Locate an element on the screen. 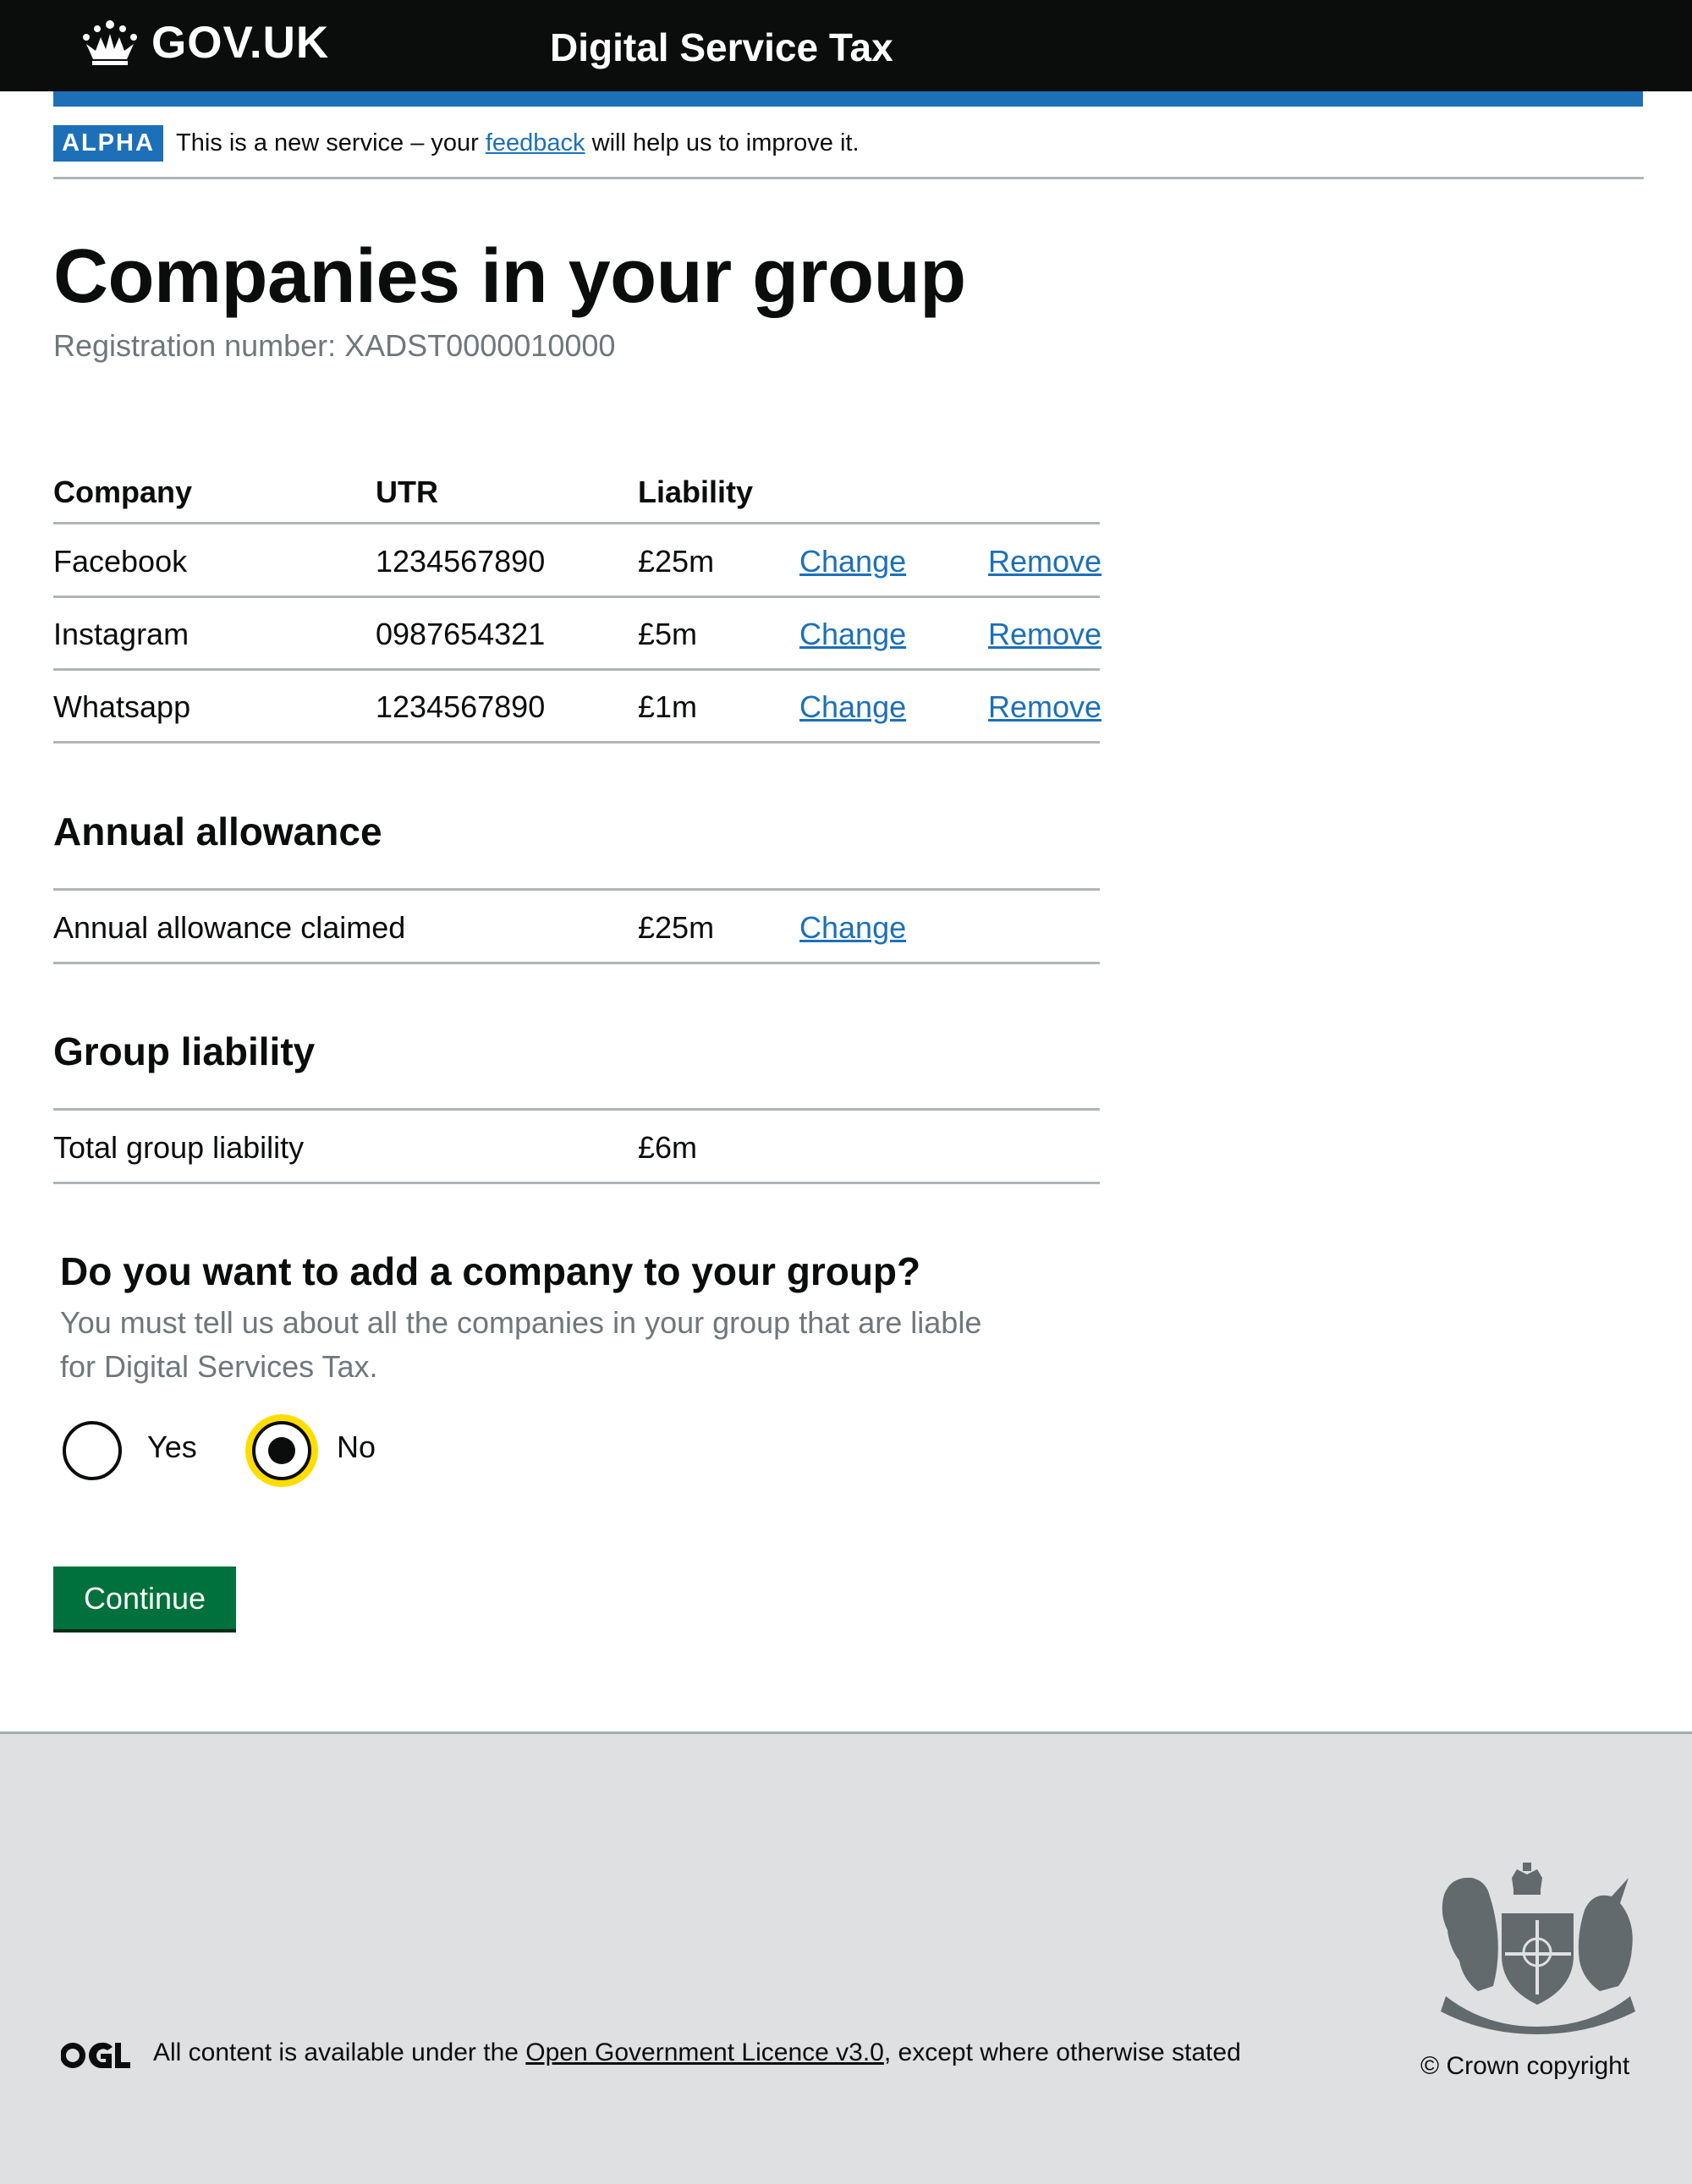 This screenshot has height=2184, width=1692. radio-no: No is located at coordinates (314, 1450).